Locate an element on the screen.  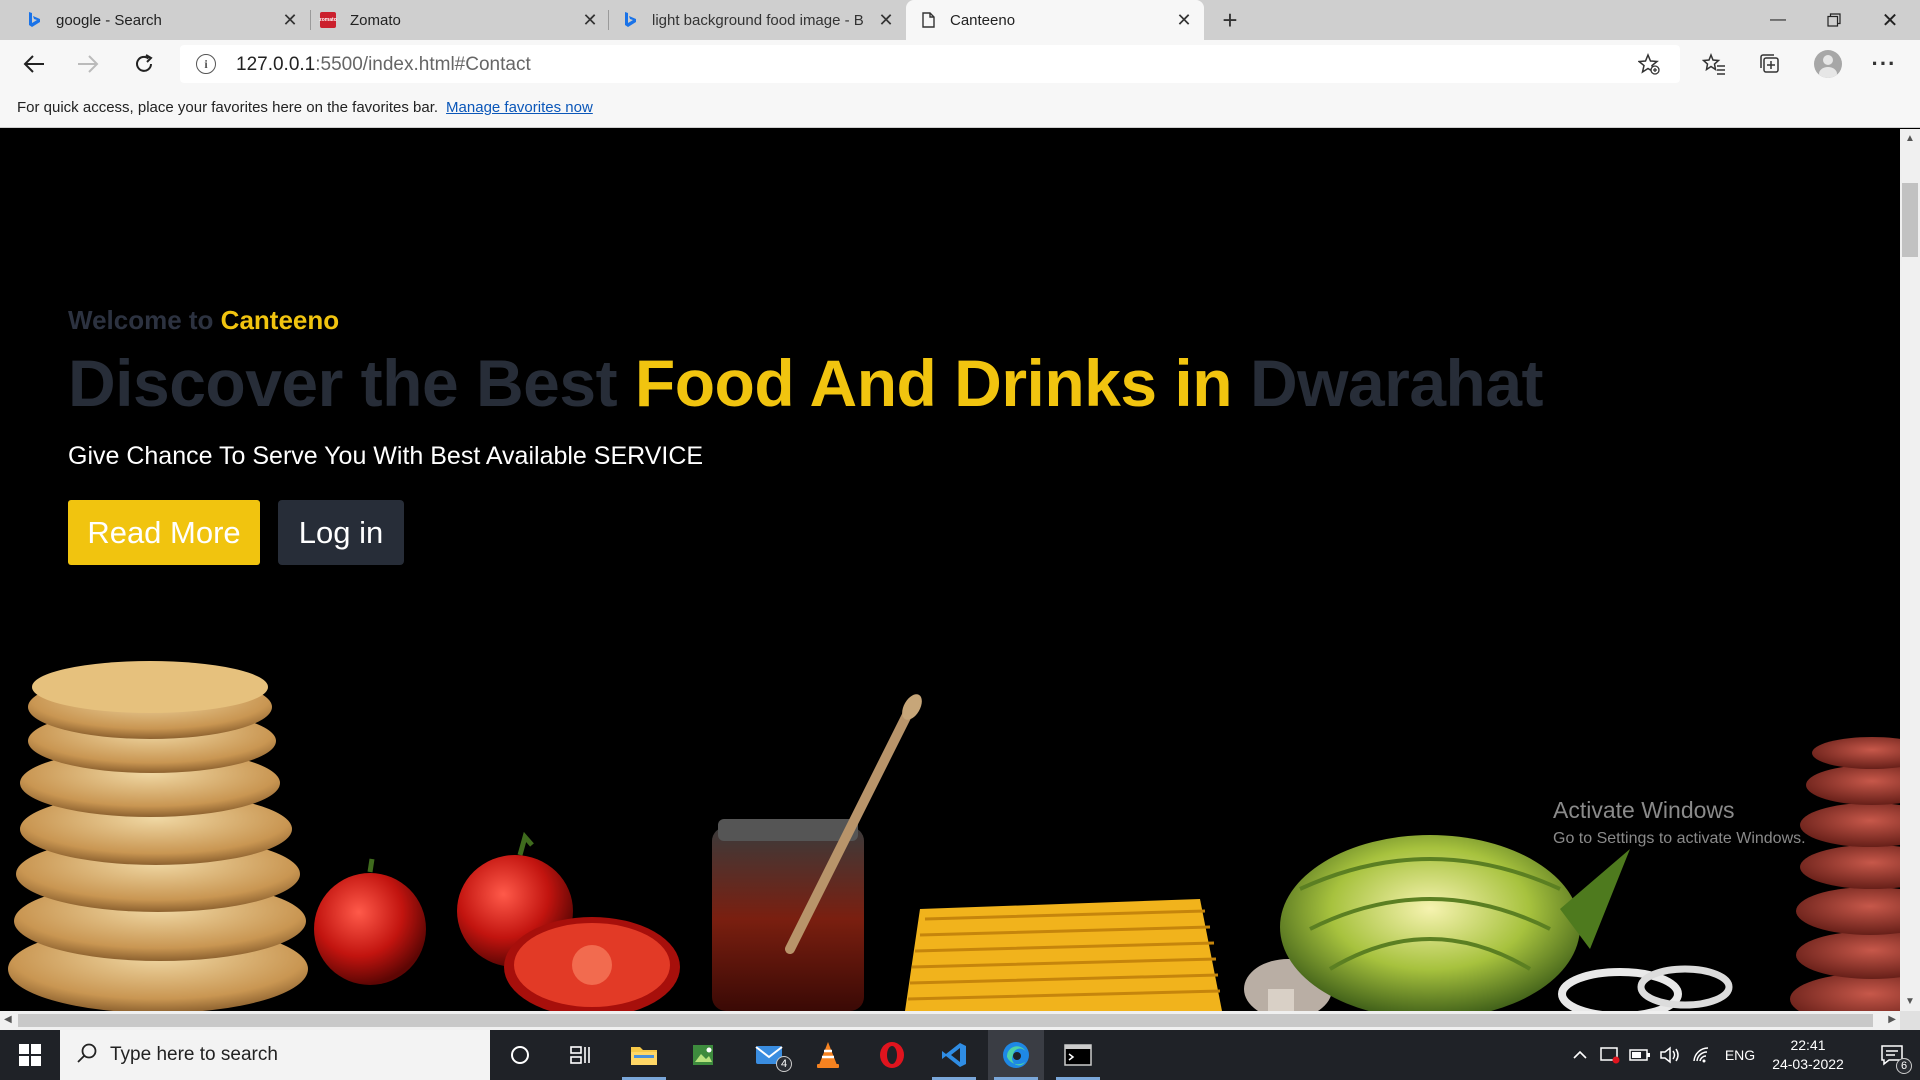
vlc-icon is located at coordinates (828, 1055).